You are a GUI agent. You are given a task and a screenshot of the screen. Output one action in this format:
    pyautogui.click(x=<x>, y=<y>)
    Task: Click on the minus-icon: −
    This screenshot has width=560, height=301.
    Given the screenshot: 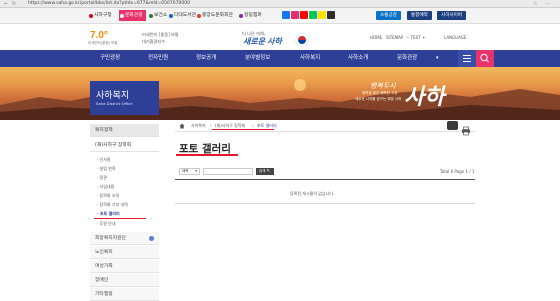 What is the action you would take?
    pyautogui.click(x=407, y=37)
    